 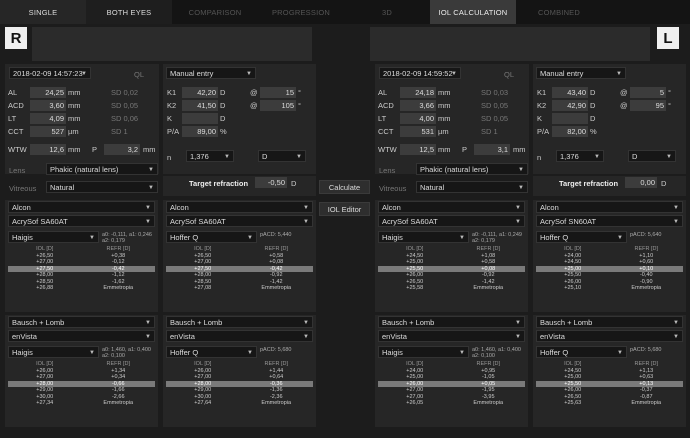 I want to click on right-lens-select: Phakic (natural lens) ▼, so click(x=102, y=169).